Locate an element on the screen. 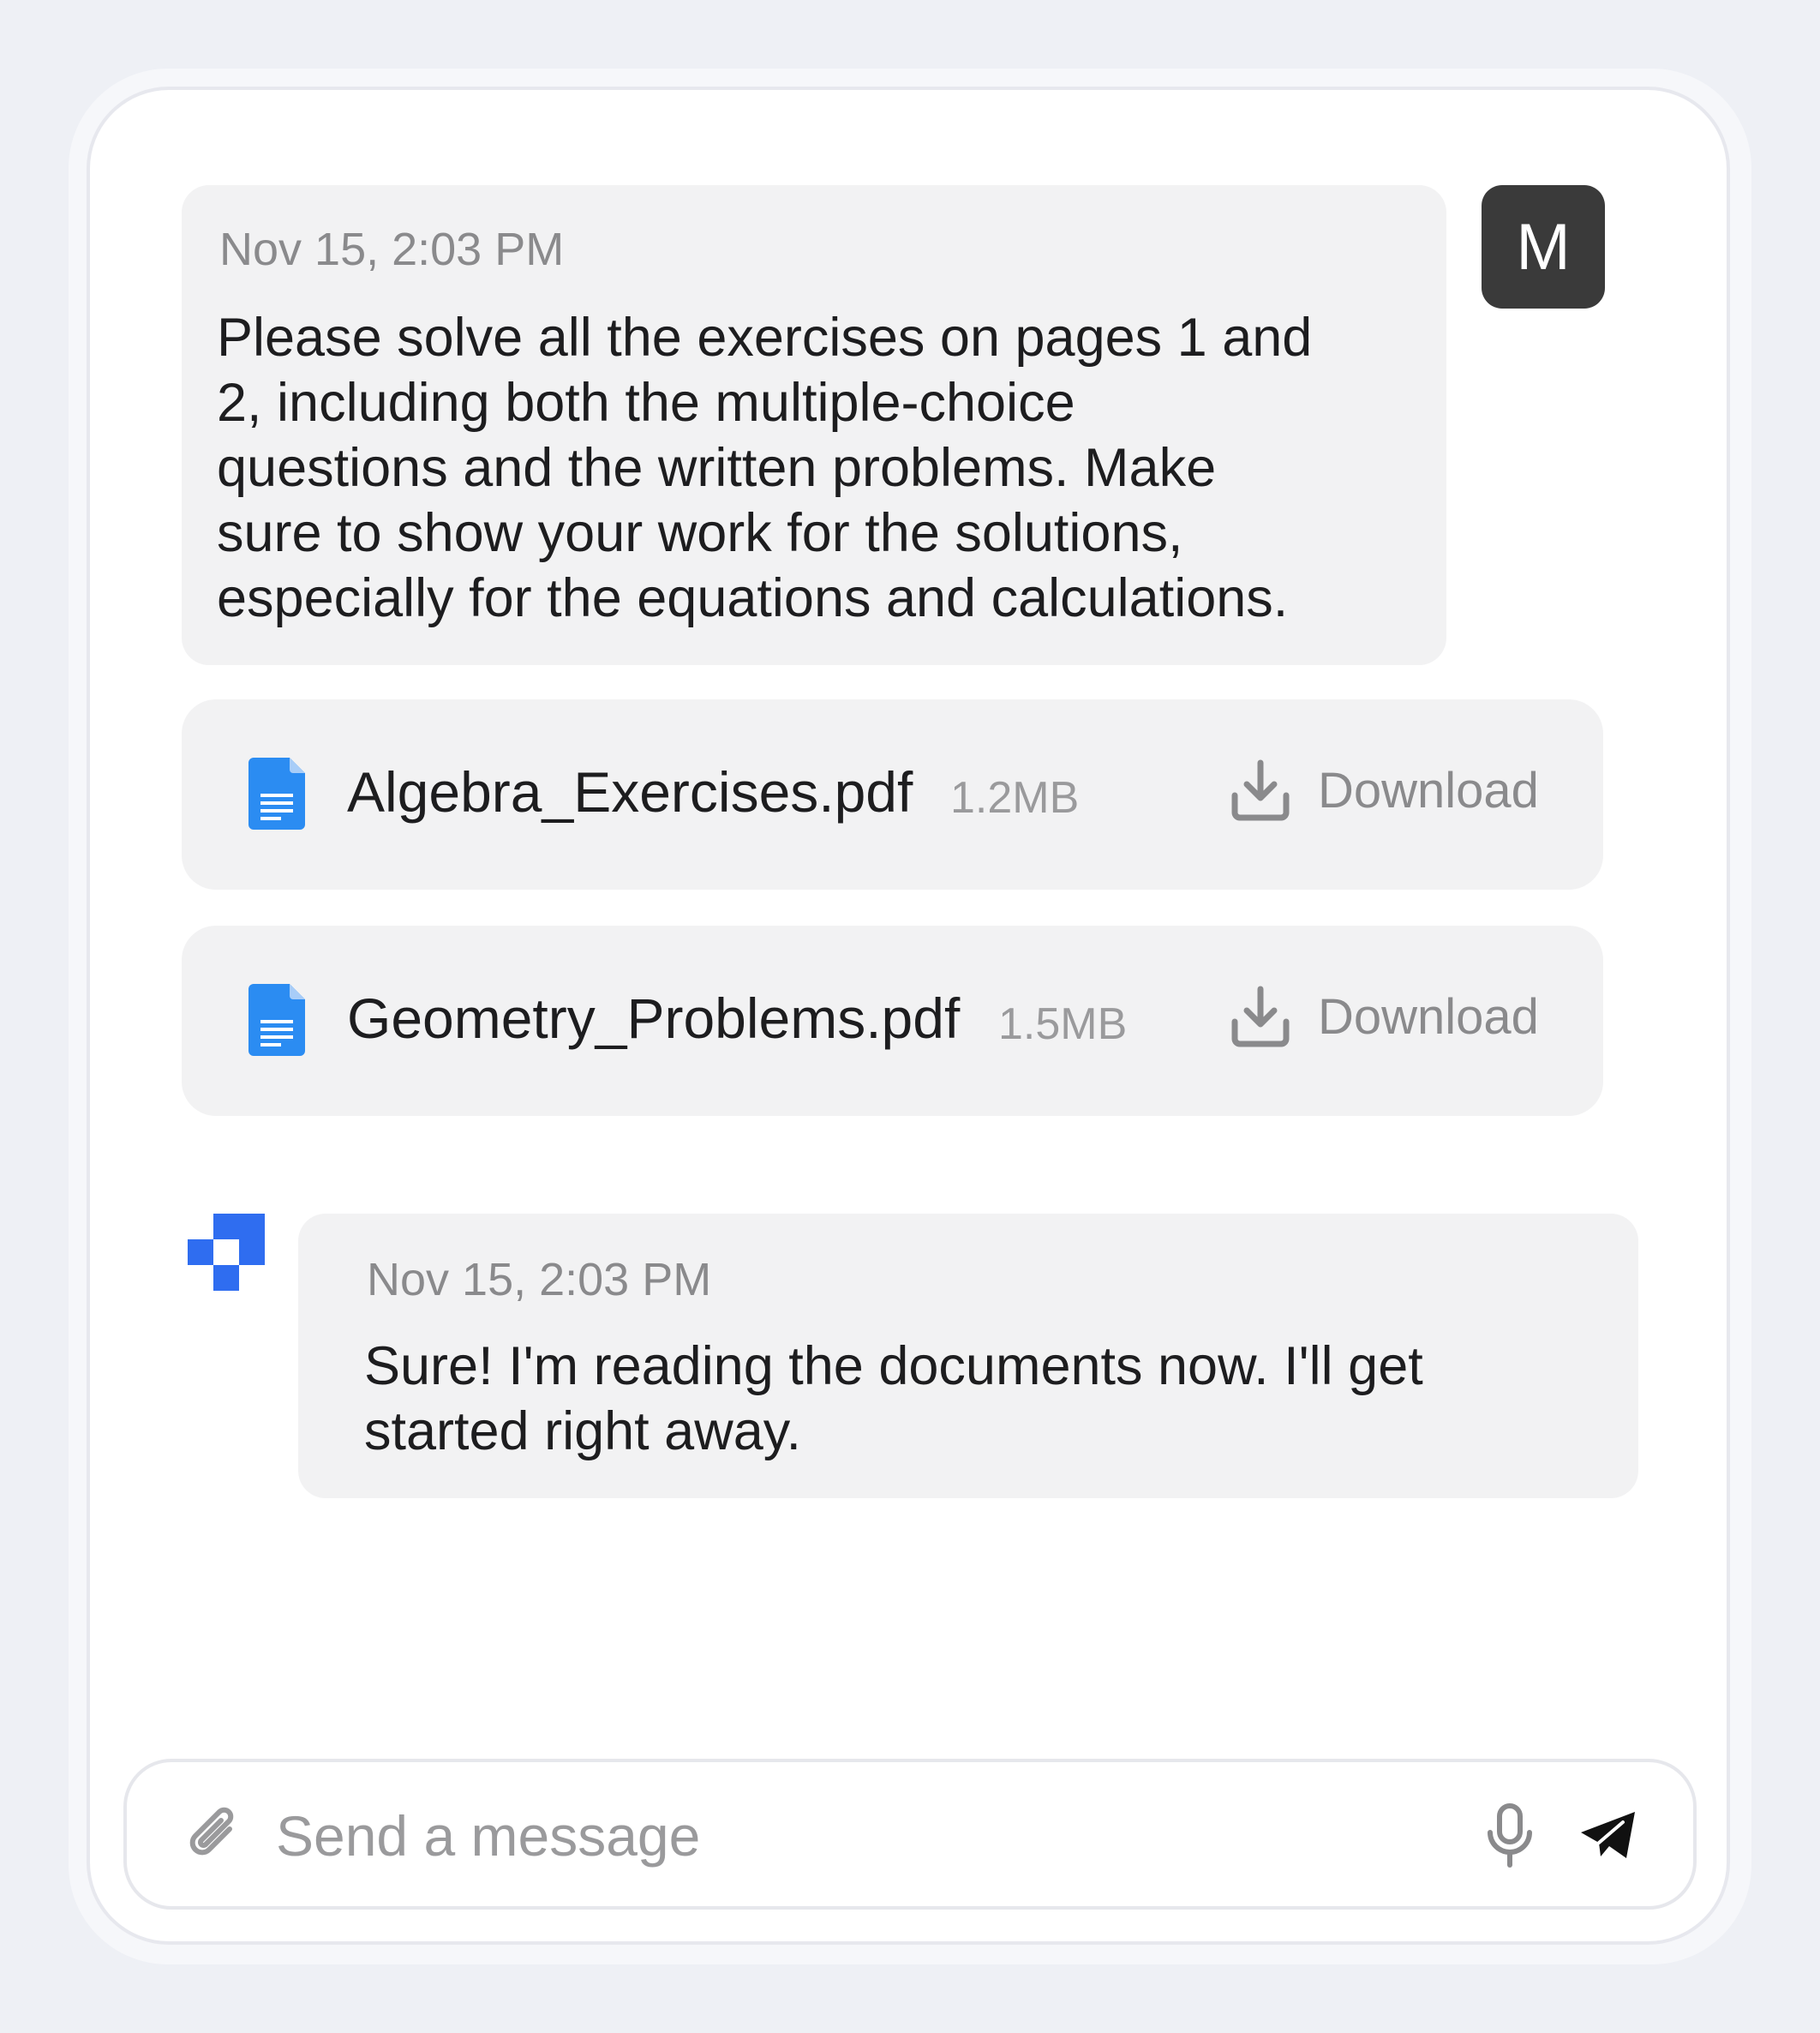 The width and height of the screenshot is (1820, 2033). attachment-row: Algebra_Exercises.pdf 1.2MB Download is located at coordinates (892, 794).